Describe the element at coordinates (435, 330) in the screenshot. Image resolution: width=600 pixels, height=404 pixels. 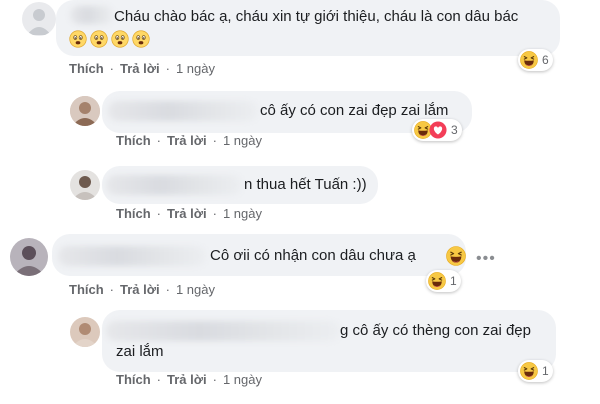
I see `comment-text-line-1: g cô ấy có thèng con zai đẹp` at that location.